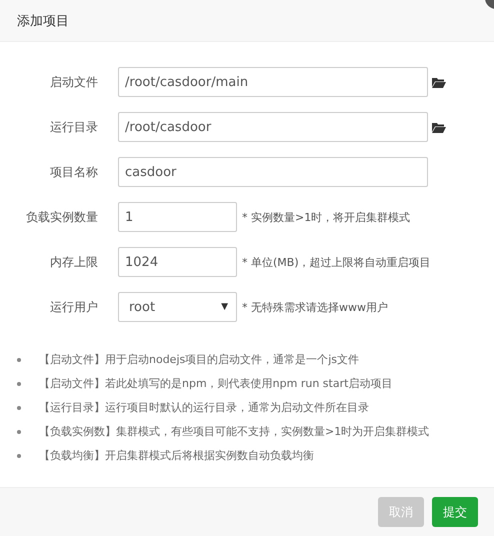 The image size is (494, 536). I want to click on text-field: 1, so click(177, 217).